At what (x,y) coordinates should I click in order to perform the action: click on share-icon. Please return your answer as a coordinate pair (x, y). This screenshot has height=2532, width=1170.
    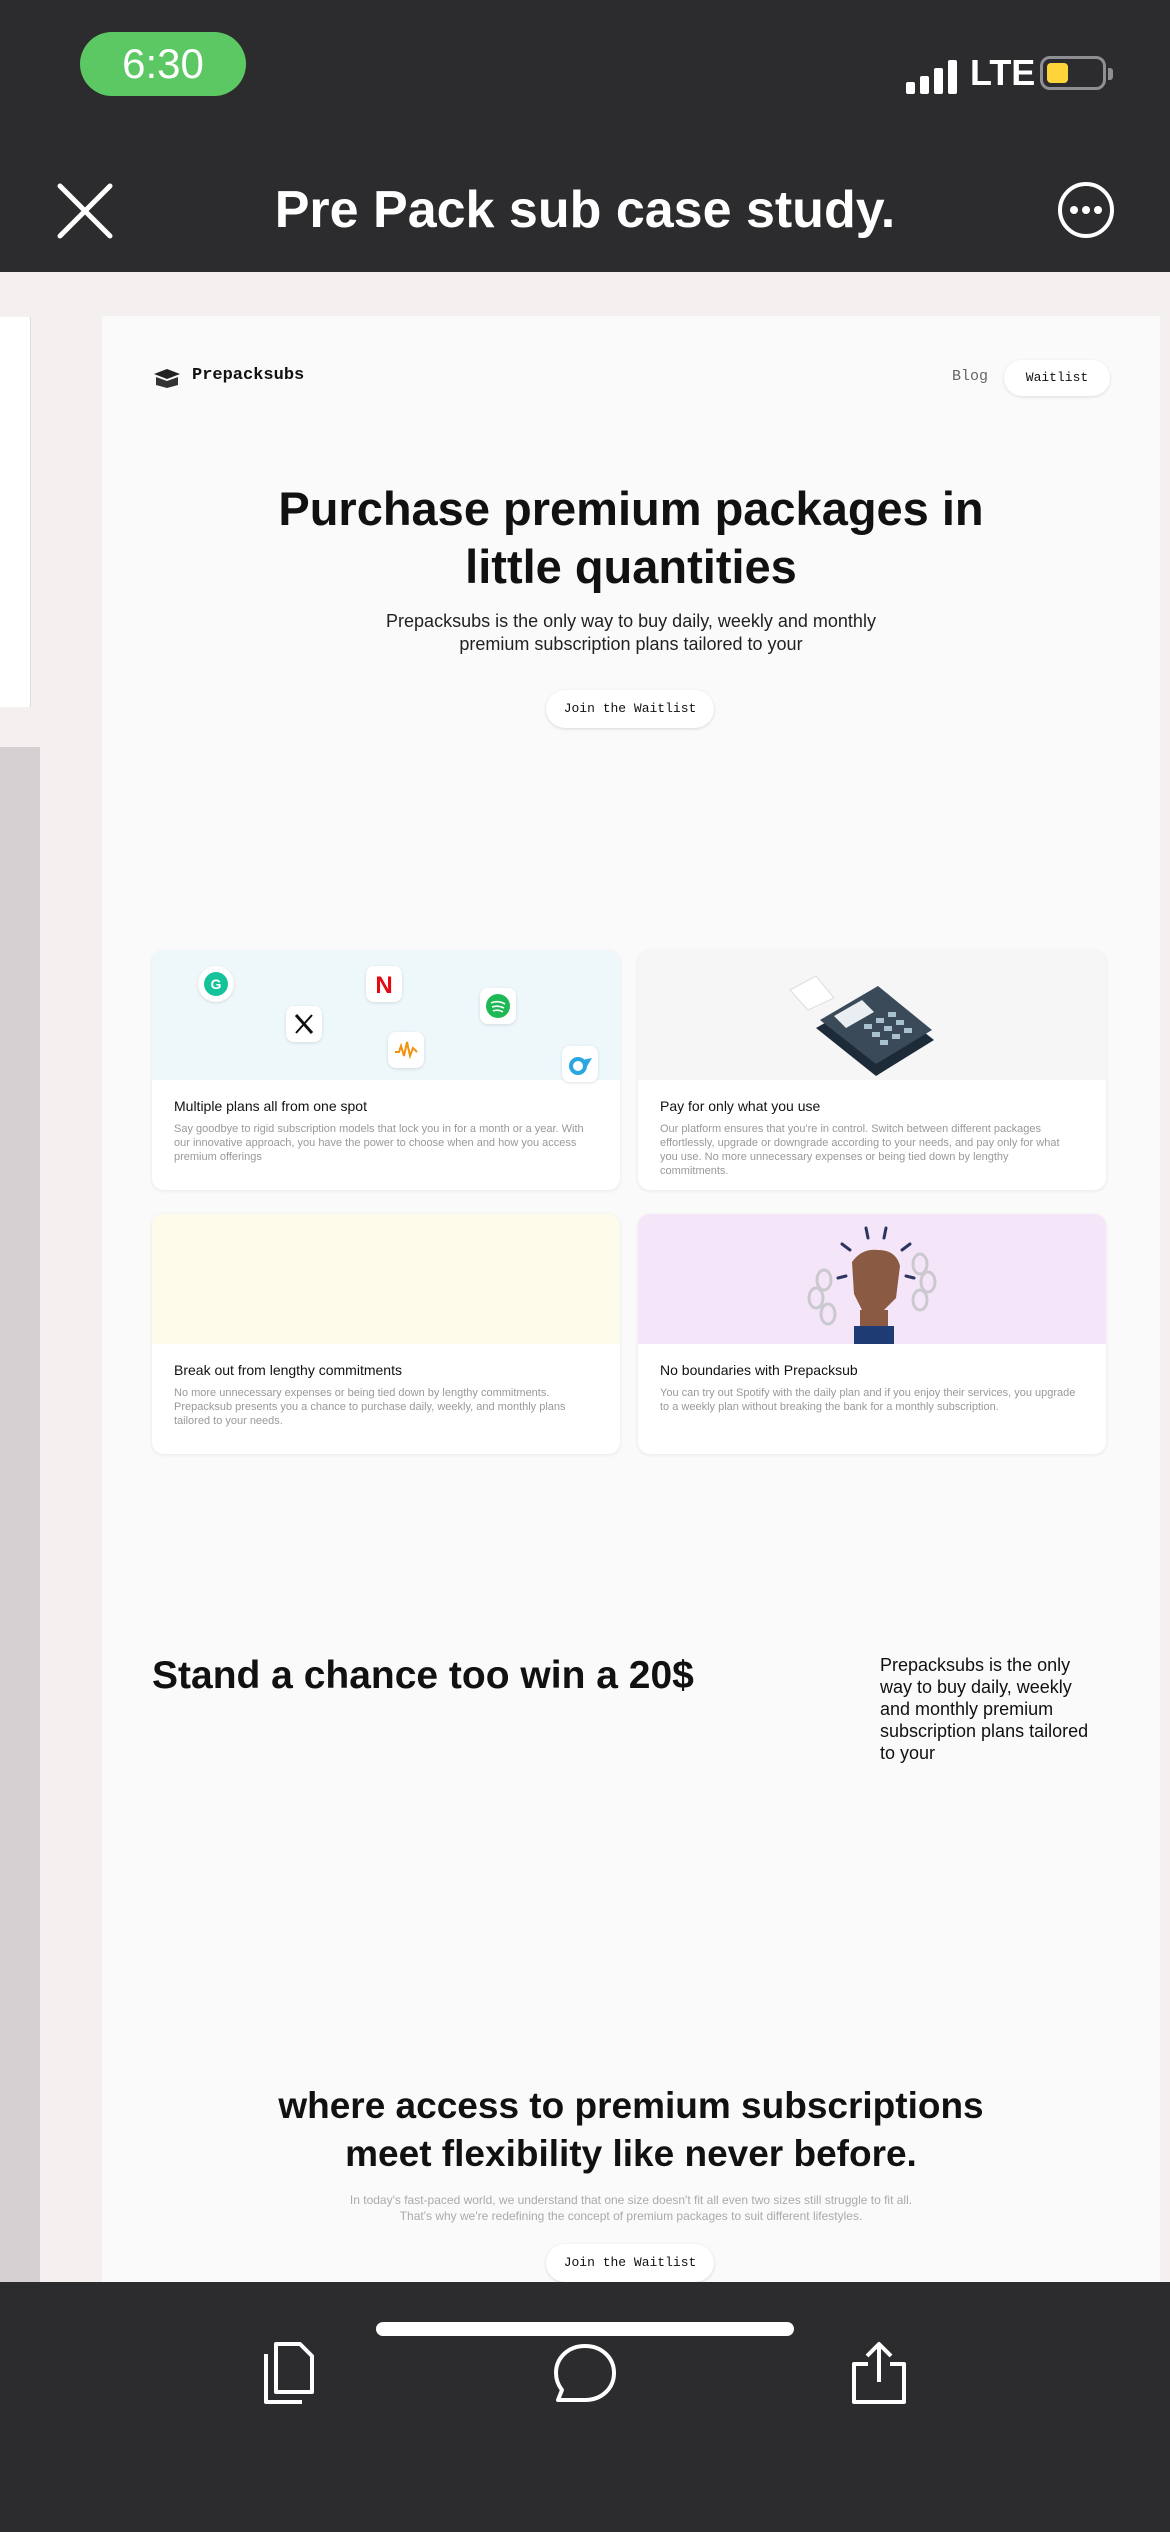
    Looking at the image, I should click on (879, 2373).